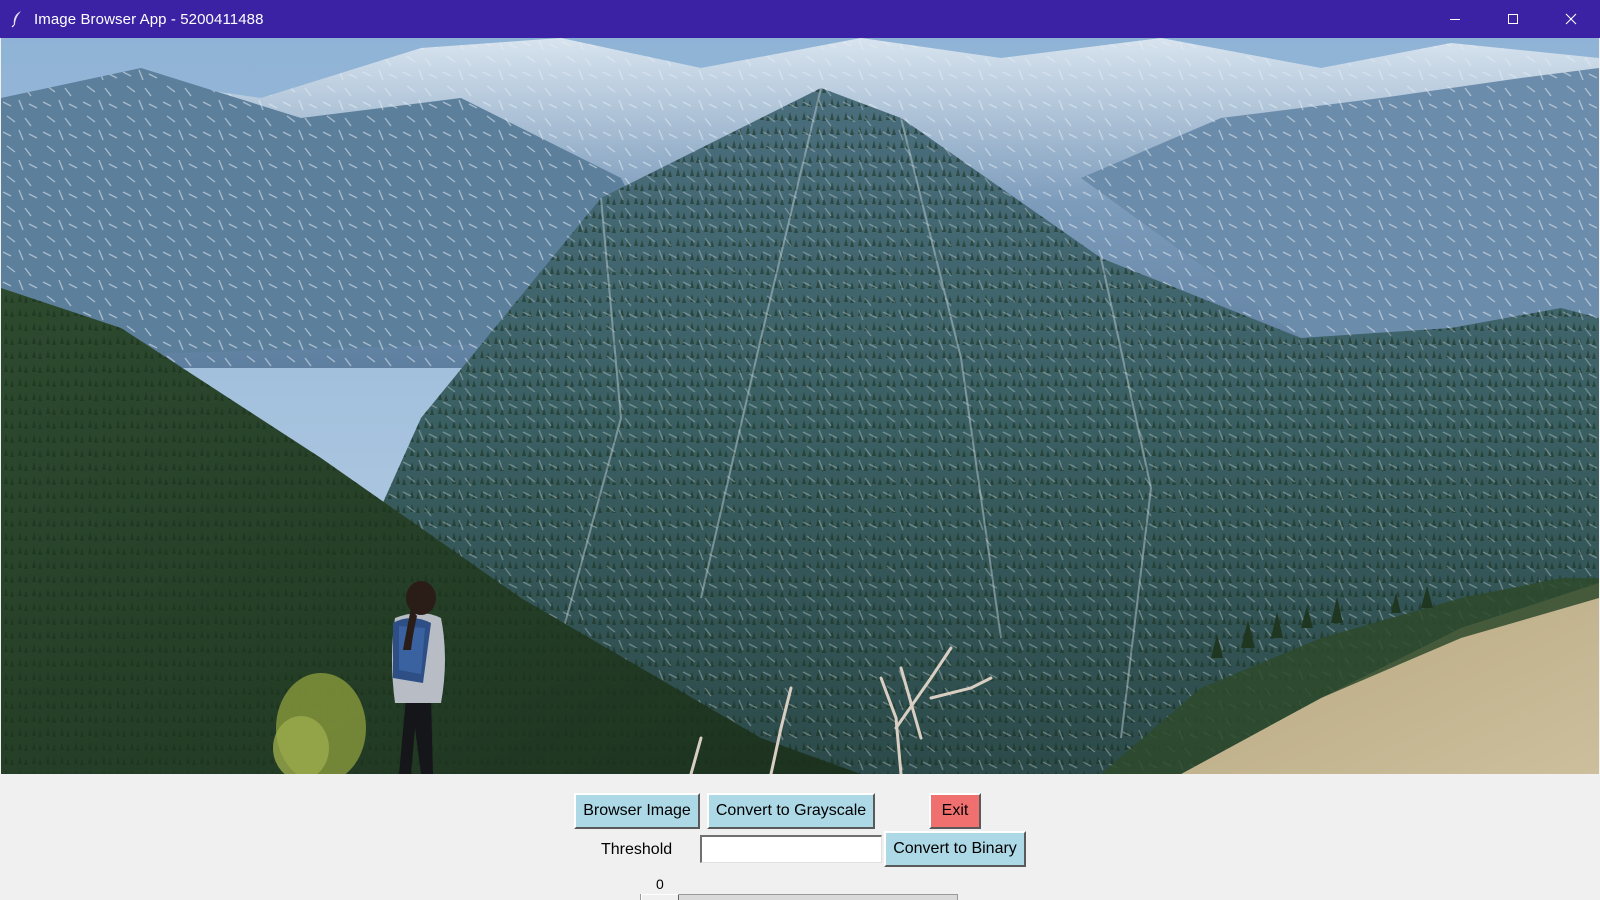 This screenshot has width=1600, height=900. I want to click on slider-thumb, so click(660, 897).